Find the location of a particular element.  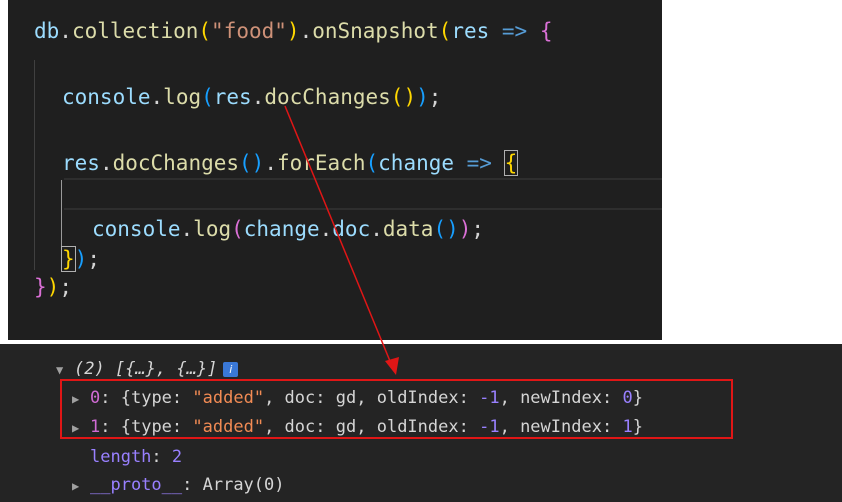

indent-guide is located at coordinates (34, 165).